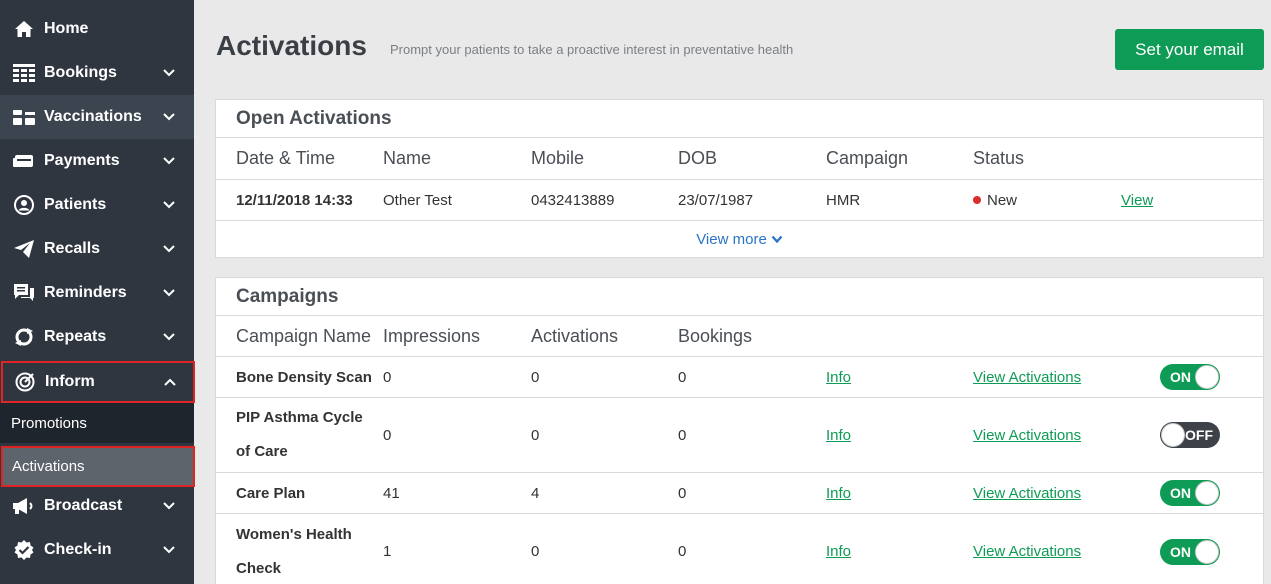 Image resolution: width=1271 pixels, height=584 pixels. What do you see at coordinates (24, 29) in the screenshot?
I see `home-icon` at bounding box center [24, 29].